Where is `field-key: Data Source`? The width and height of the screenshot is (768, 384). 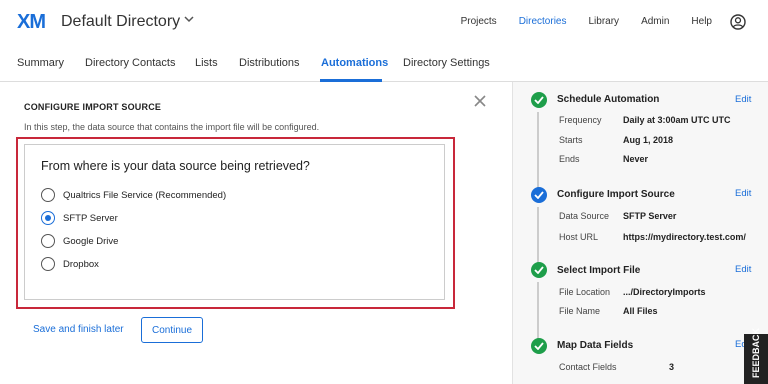 field-key: Data Source is located at coordinates (584, 216).